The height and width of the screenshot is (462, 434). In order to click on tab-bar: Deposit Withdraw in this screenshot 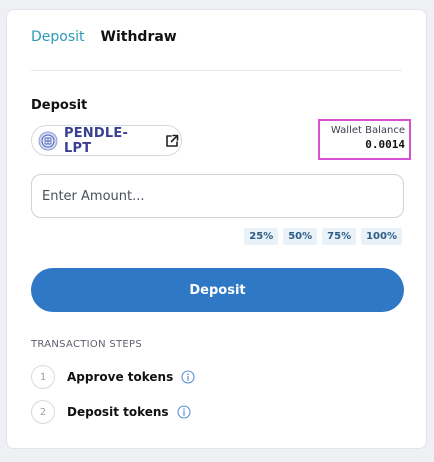, I will do `click(104, 37)`.